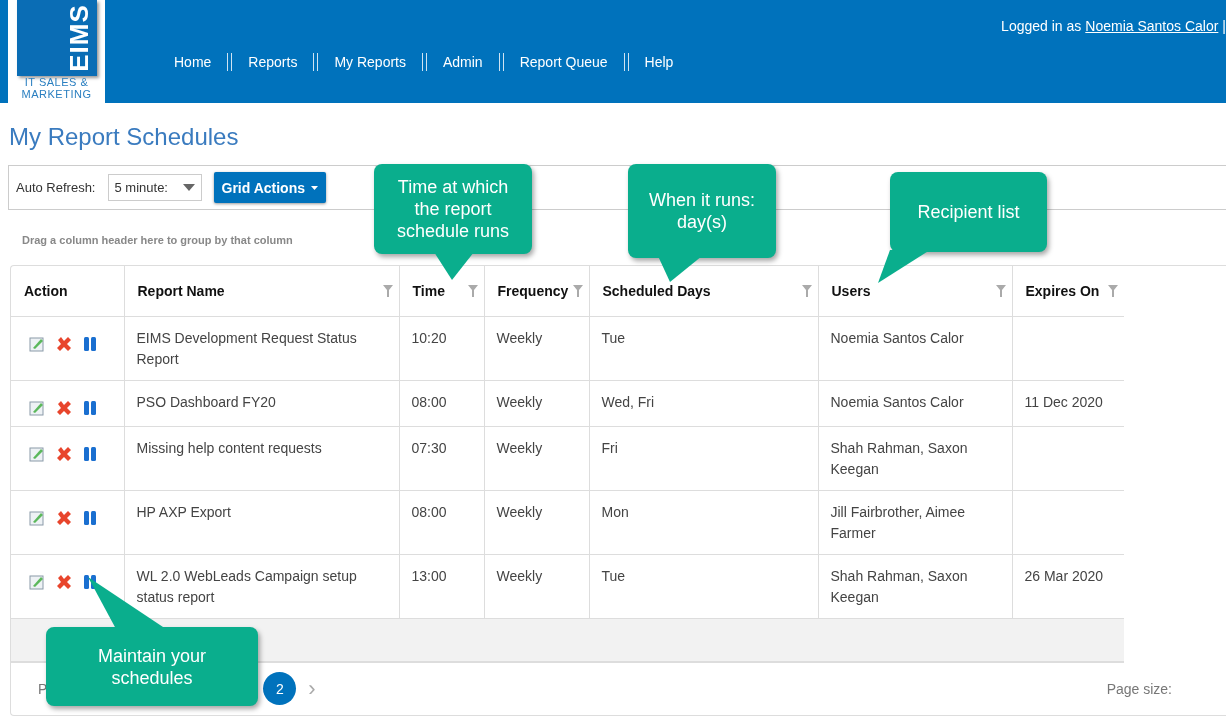 The height and width of the screenshot is (719, 1226). What do you see at coordinates (1068, 403) in the screenshot?
I see `table-cell: 11 Dec 2020` at bounding box center [1068, 403].